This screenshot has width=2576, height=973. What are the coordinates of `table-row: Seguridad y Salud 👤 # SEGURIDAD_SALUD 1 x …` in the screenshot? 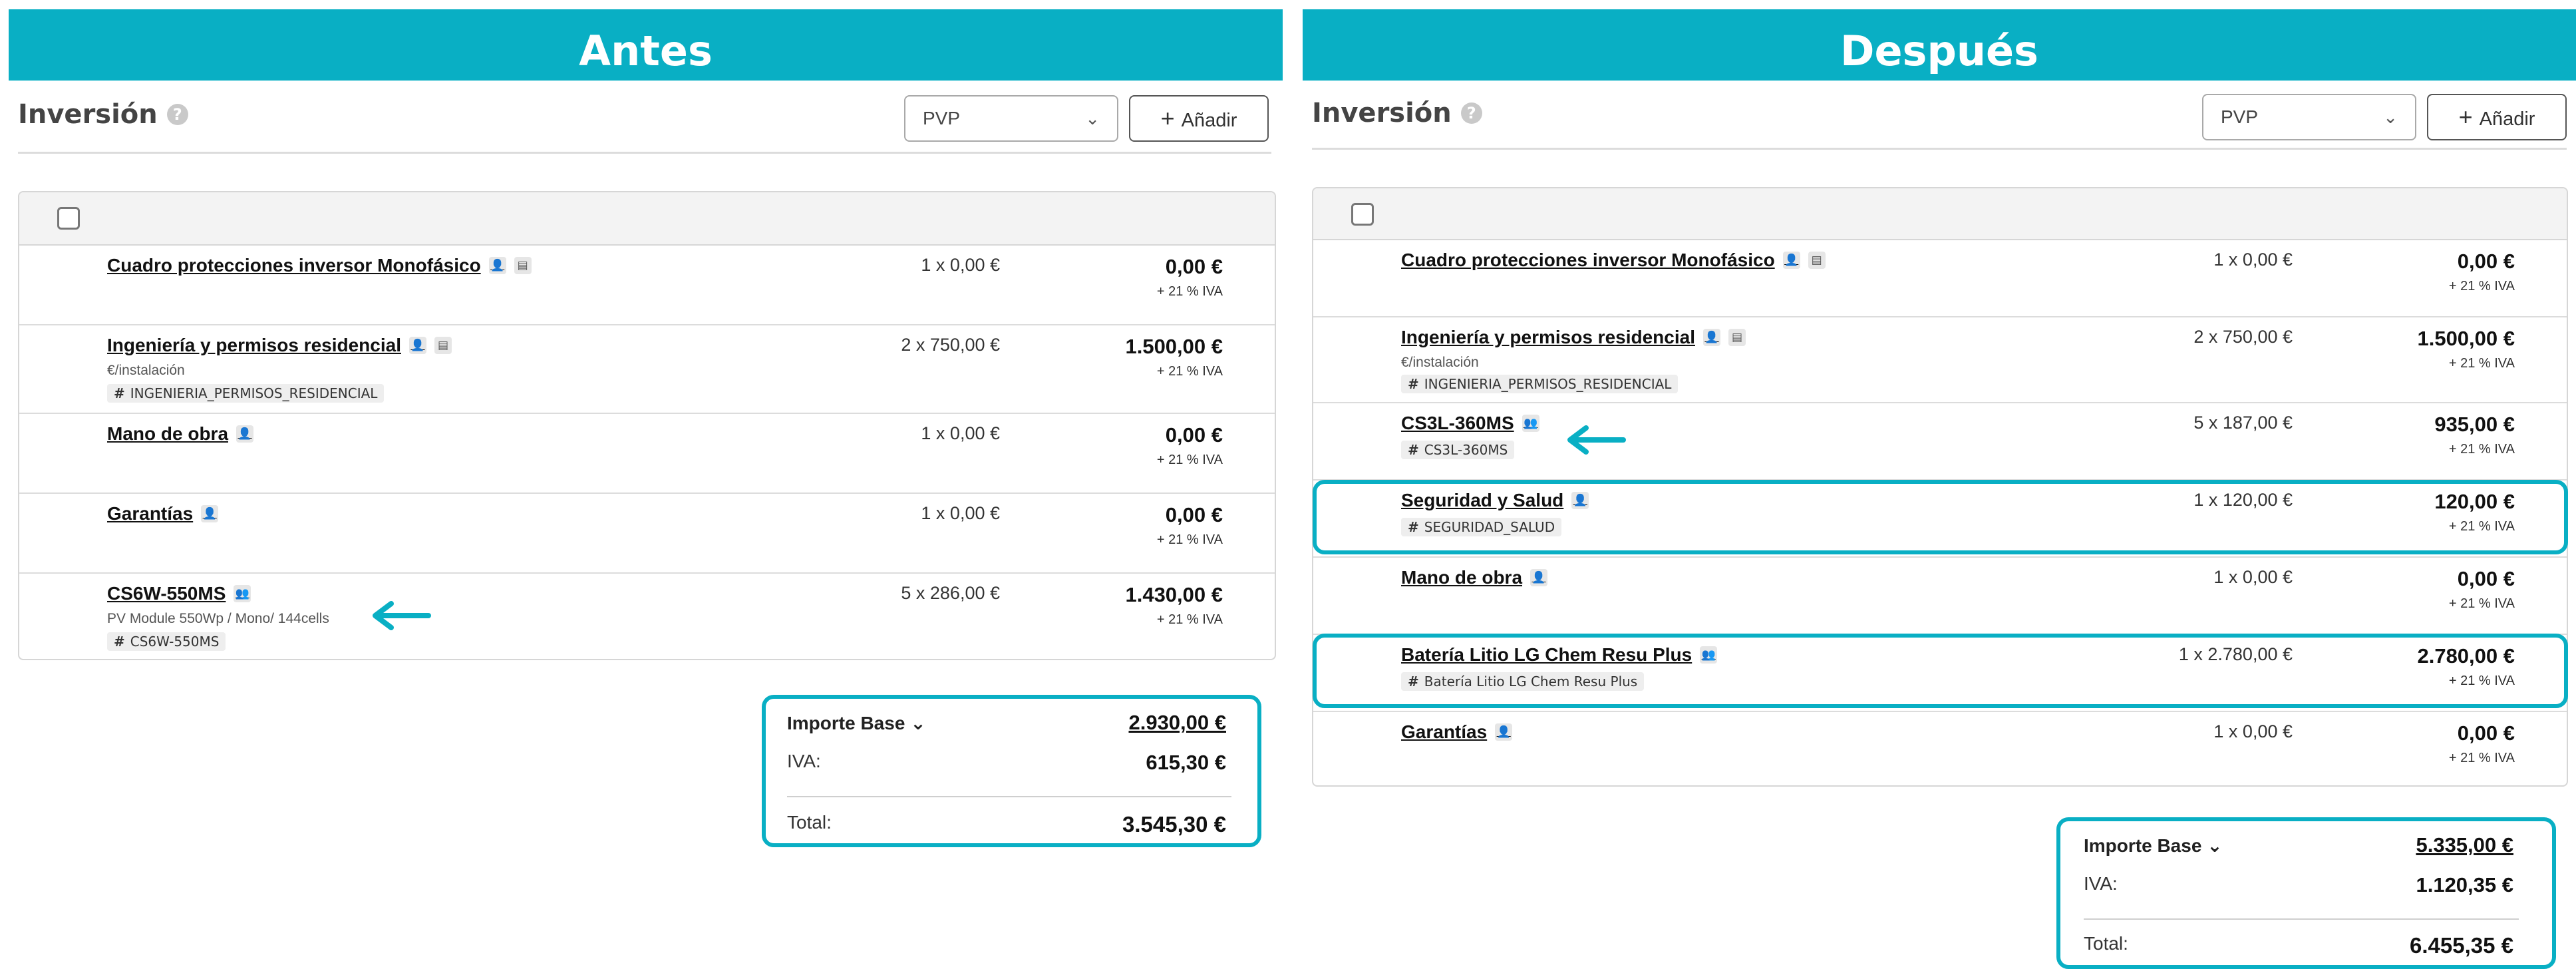 It's located at (1940, 519).